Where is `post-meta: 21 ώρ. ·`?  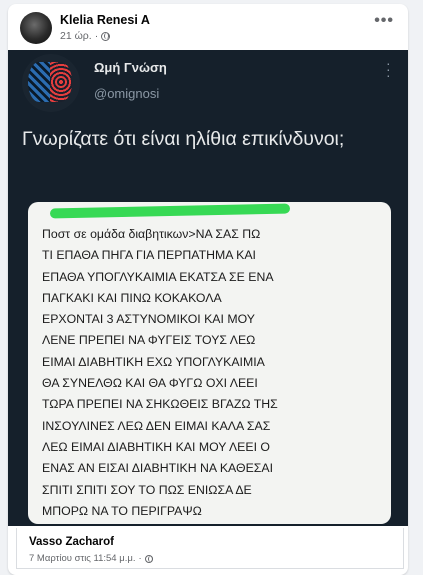 post-meta: 21 ώρ. · is located at coordinates (85, 36).